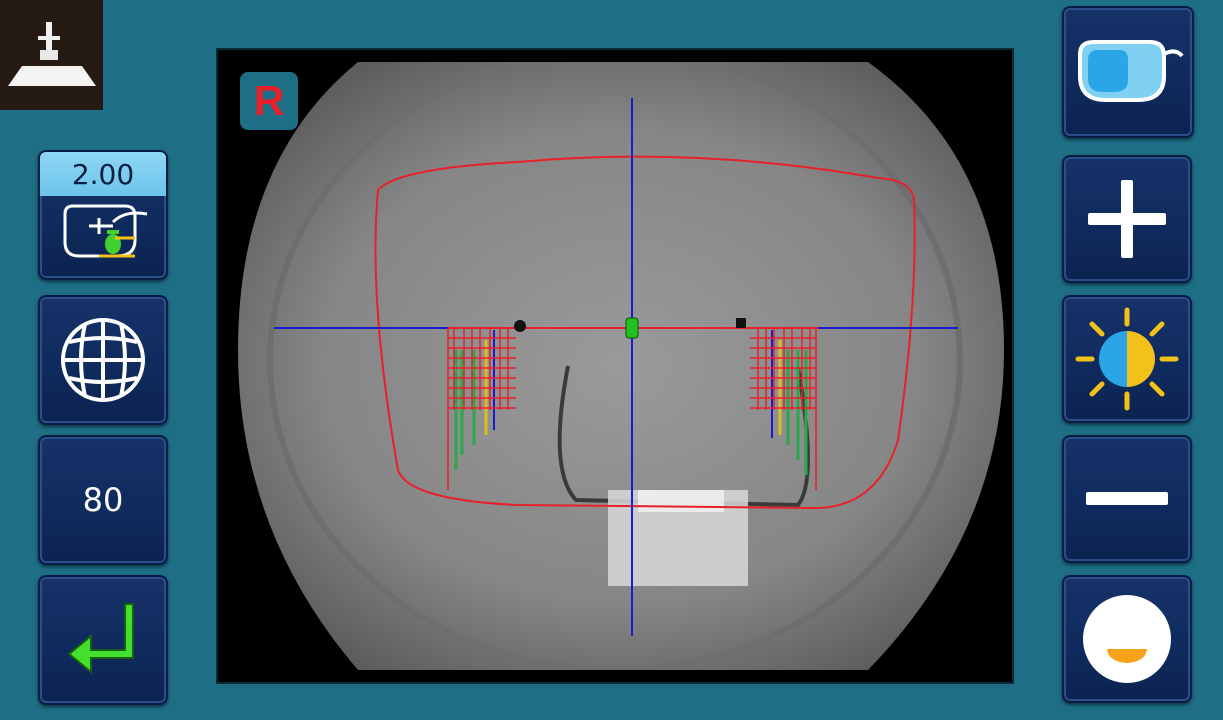 The height and width of the screenshot is (720, 1223). What do you see at coordinates (100, 639) in the screenshot?
I see `enter-return-icon` at bounding box center [100, 639].